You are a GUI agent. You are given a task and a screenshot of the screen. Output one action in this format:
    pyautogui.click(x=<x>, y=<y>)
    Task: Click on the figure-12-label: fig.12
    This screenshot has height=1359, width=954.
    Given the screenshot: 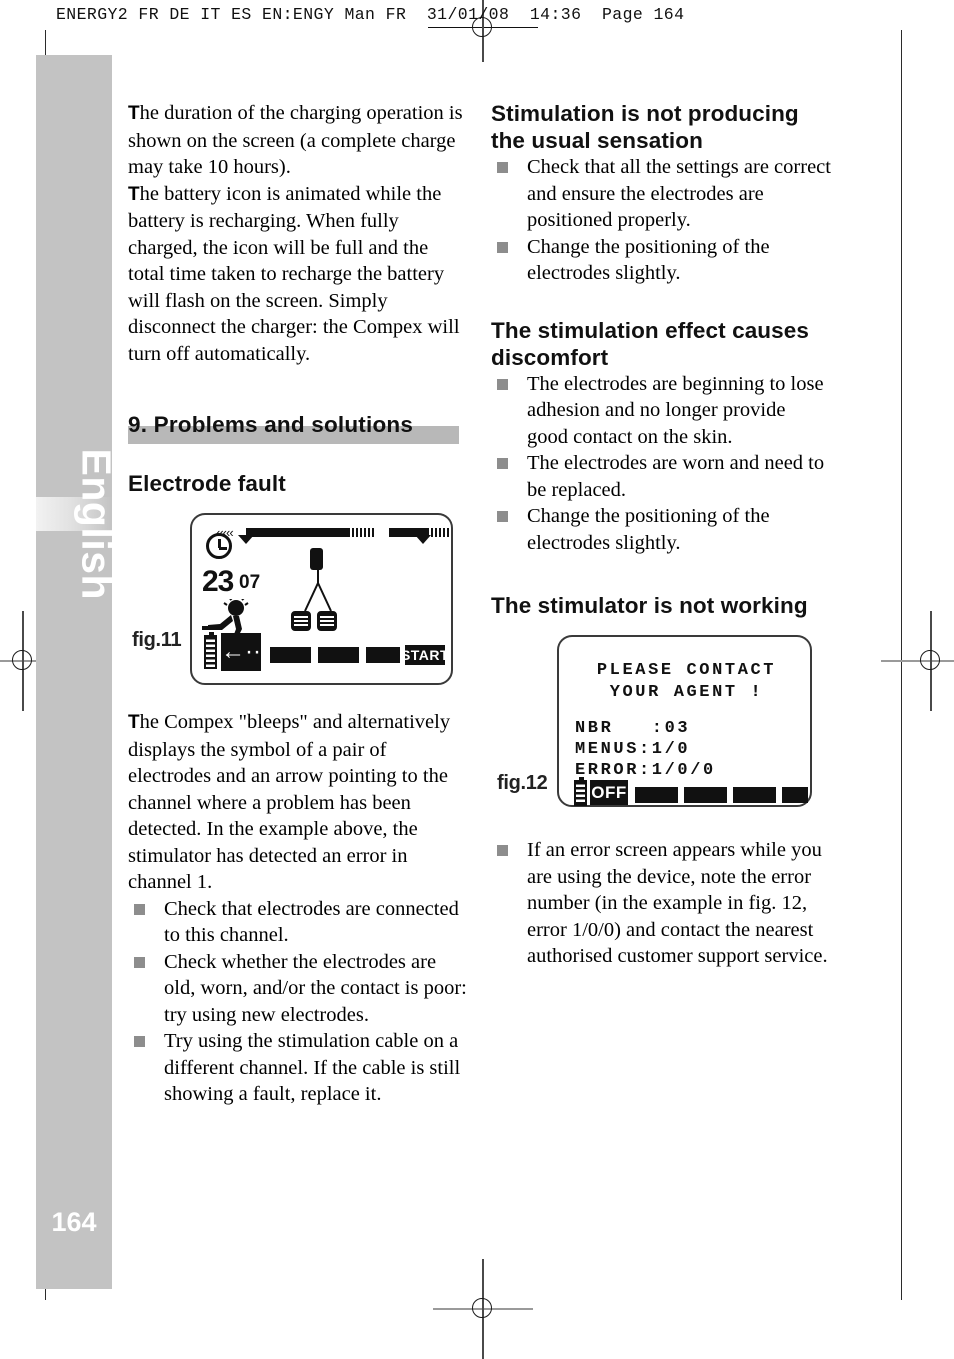 What is the action you would take?
    pyautogui.click(x=522, y=783)
    